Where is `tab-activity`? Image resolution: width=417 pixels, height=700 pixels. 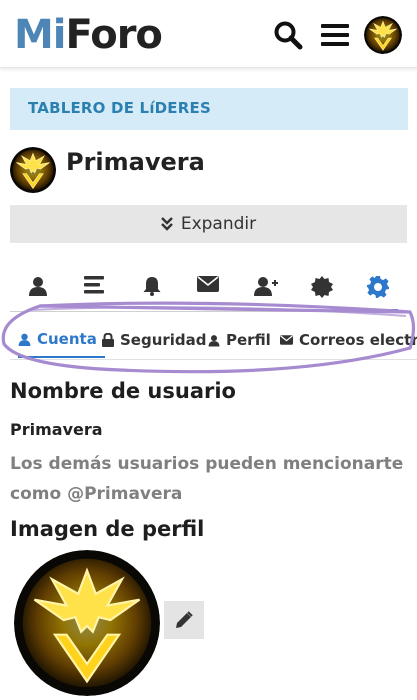
tab-activity is located at coordinates (94, 289).